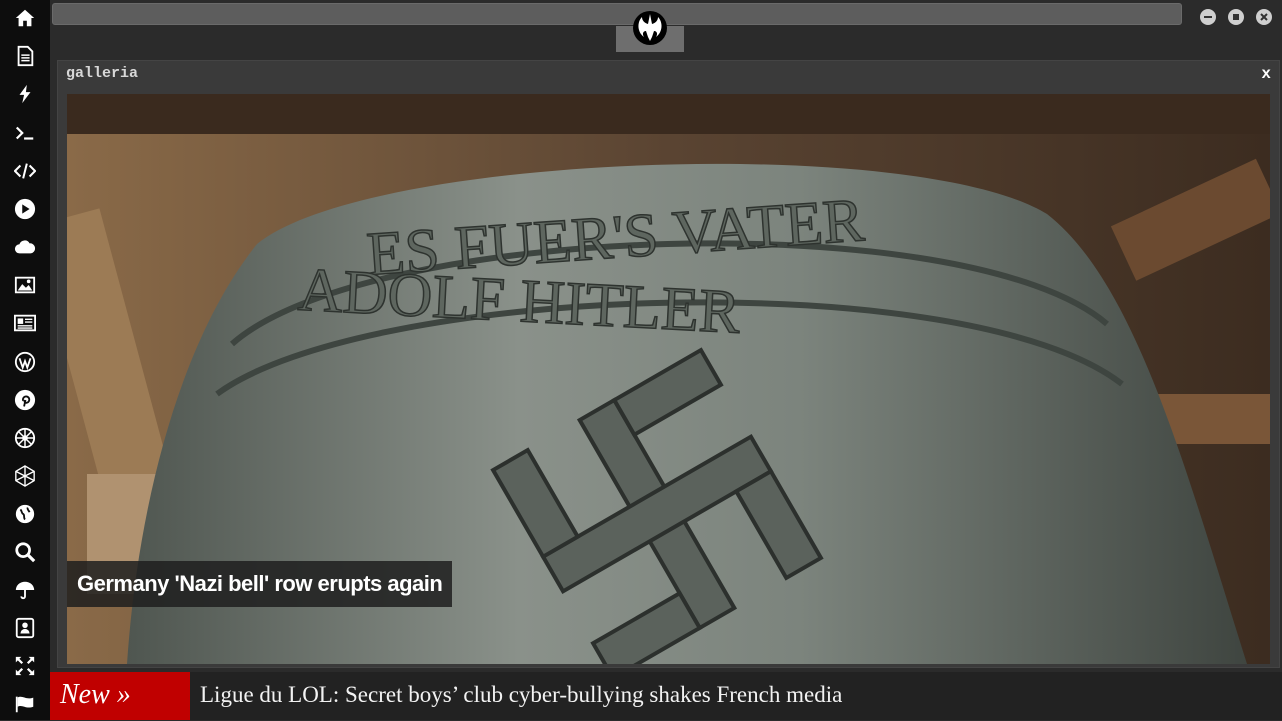  I want to click on logo-tab, so click(650, 31).